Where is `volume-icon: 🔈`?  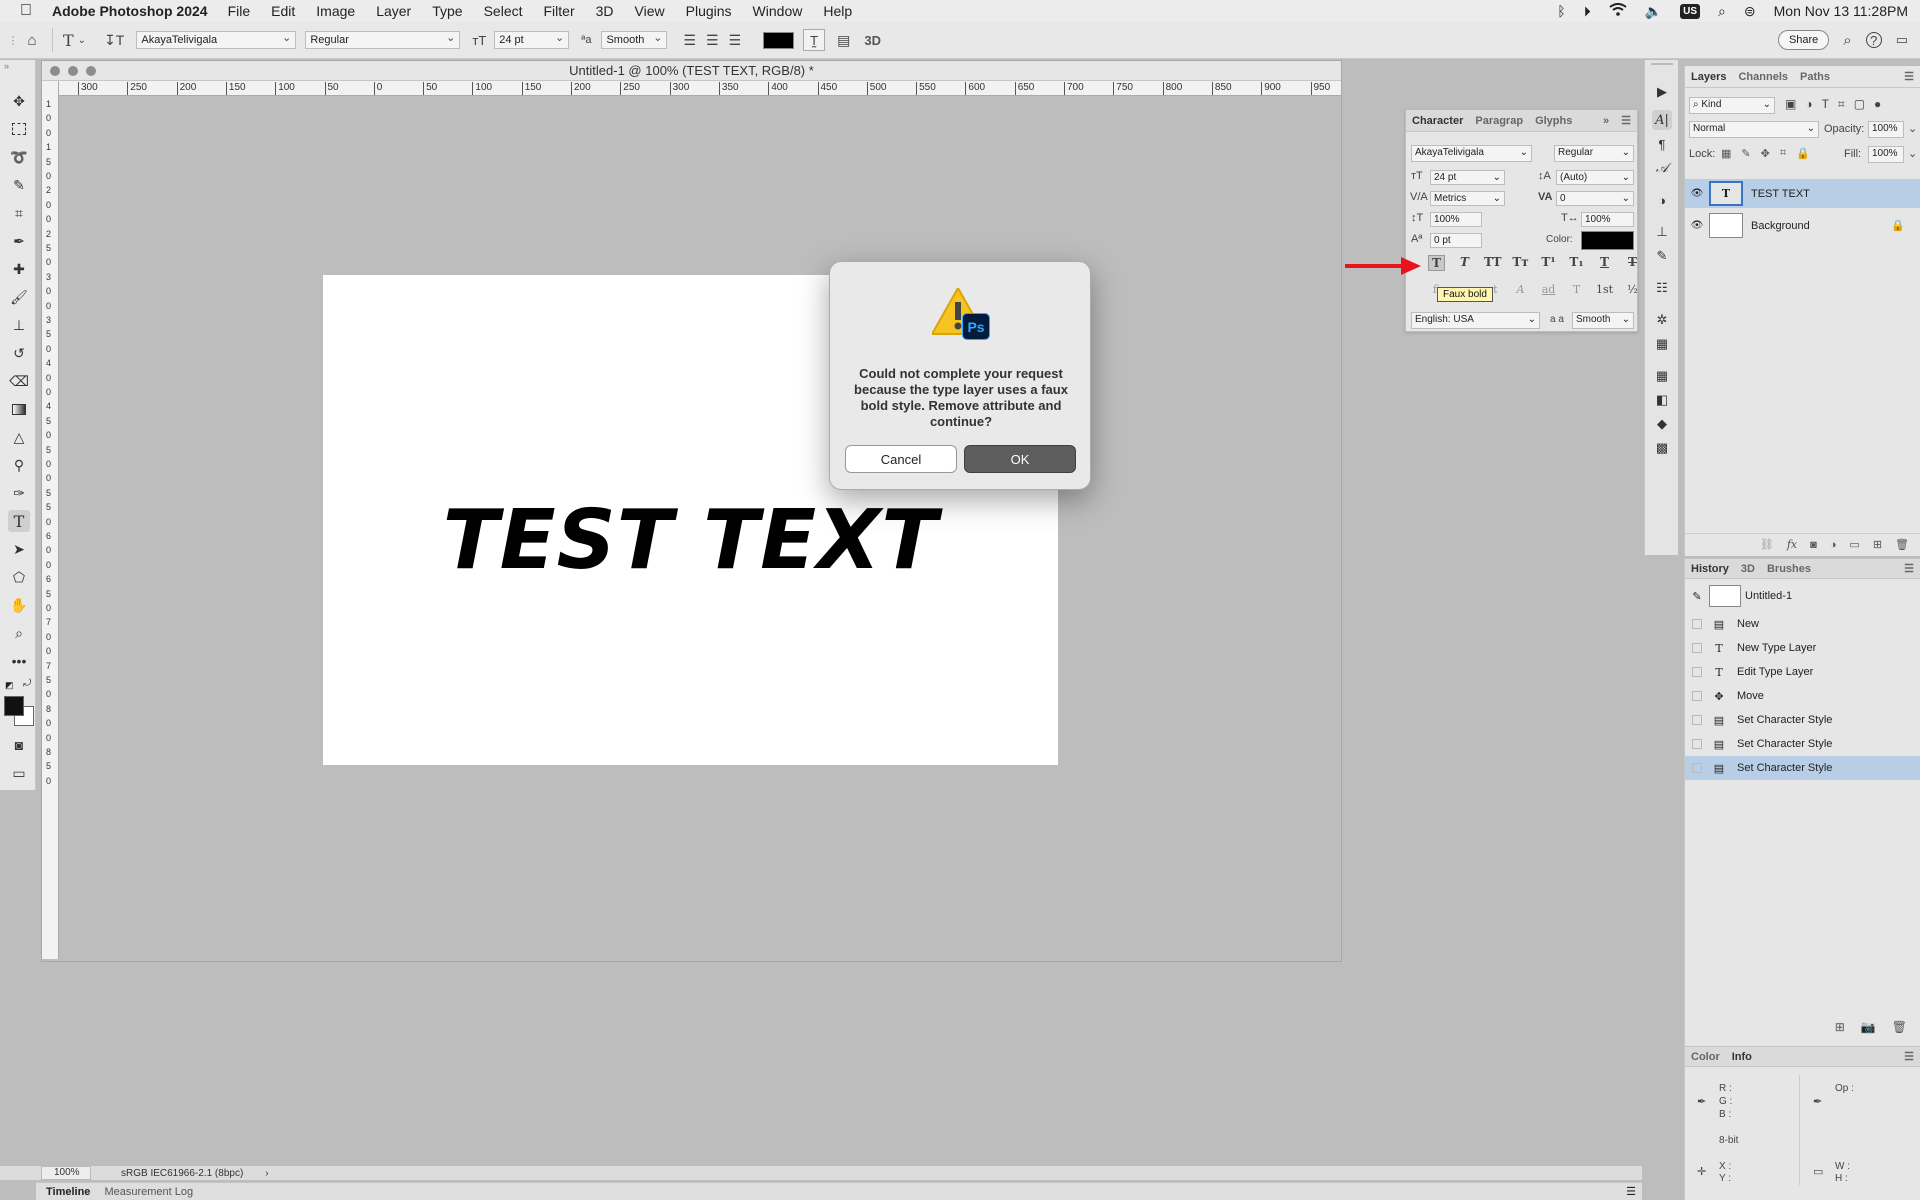 volume-icon: 🔈 is located at coordinates (1653, 11).